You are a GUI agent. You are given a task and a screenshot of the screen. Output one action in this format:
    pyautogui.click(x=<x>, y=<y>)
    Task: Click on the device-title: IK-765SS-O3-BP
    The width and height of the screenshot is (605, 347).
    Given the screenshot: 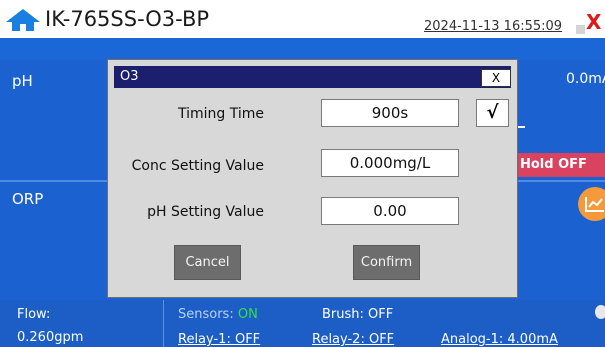 What is the action you would take?
    pyautogui.click(x=127, y=19)
    